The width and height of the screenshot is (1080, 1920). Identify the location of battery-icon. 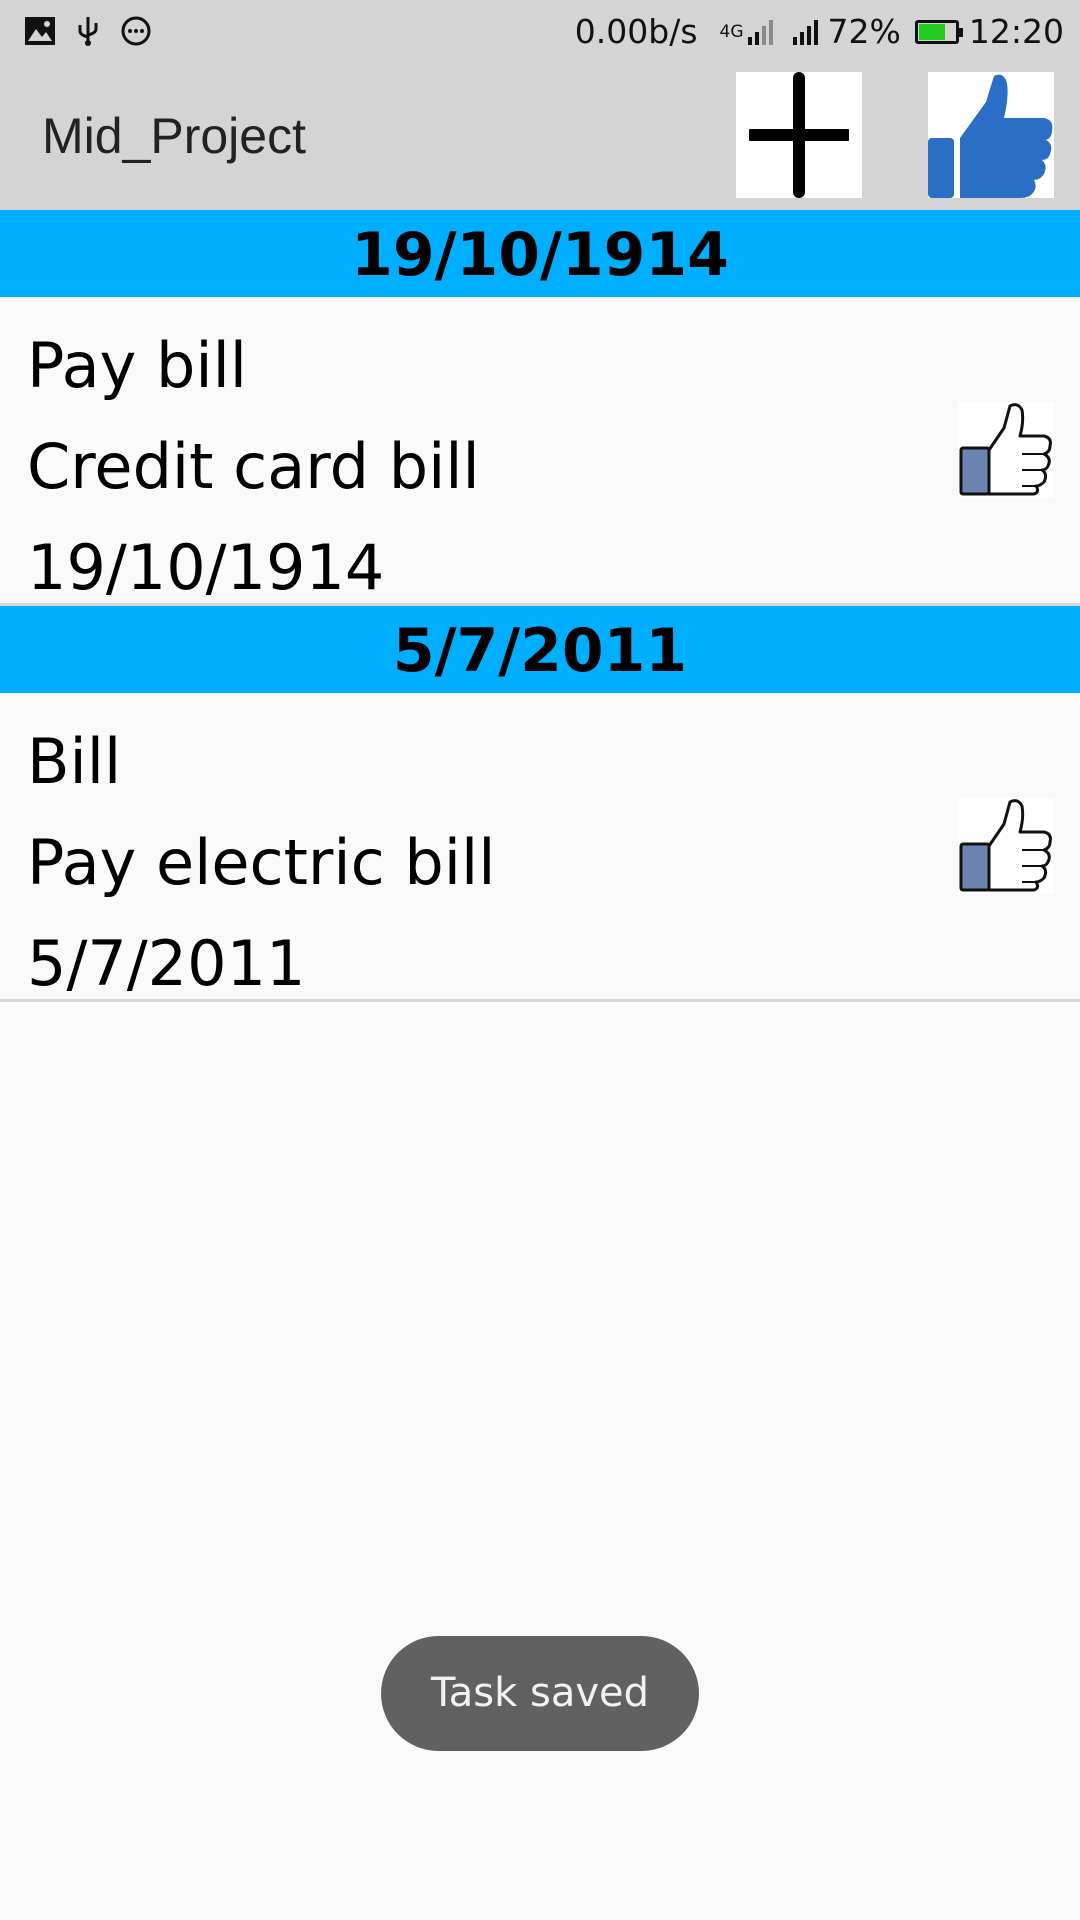
(938, 31).